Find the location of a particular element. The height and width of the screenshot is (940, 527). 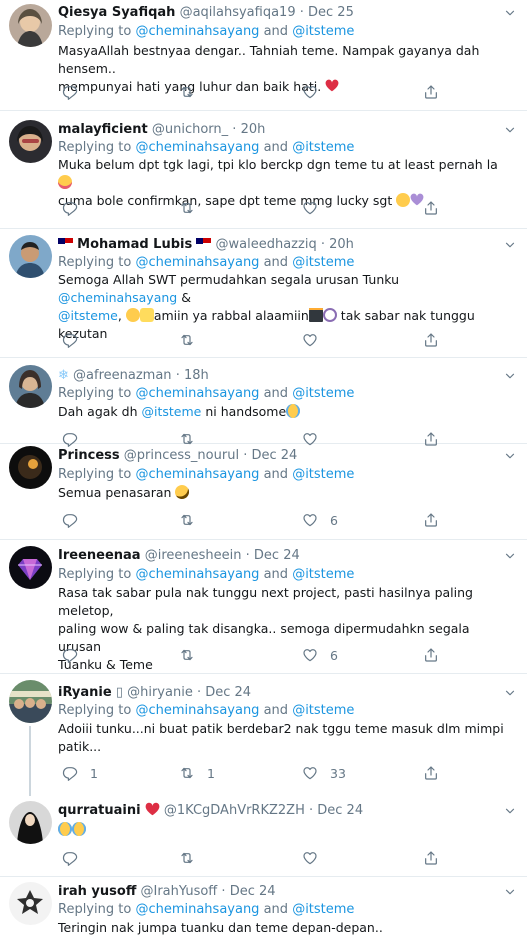

like-button: 33 is located at coordinates (324, 773).